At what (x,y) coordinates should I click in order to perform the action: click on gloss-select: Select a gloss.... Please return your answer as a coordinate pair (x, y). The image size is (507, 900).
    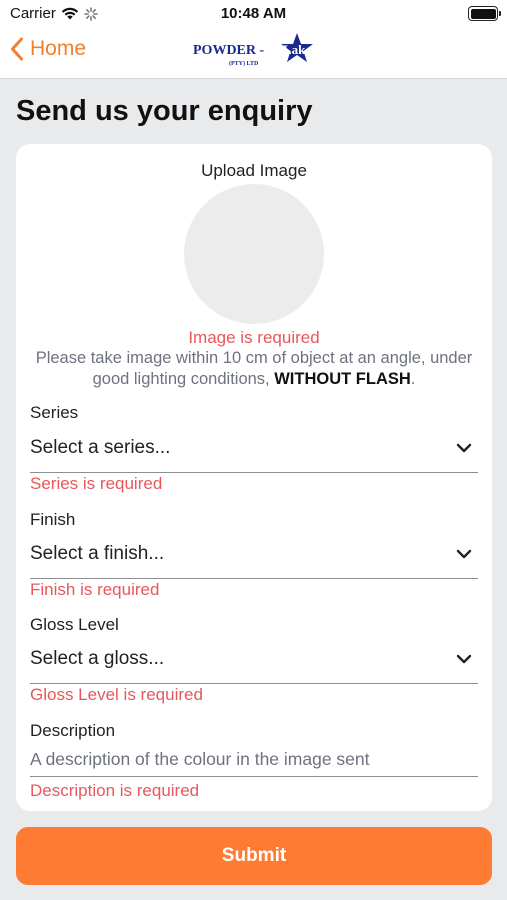
    Looking at the image, I should click on (254, 663).